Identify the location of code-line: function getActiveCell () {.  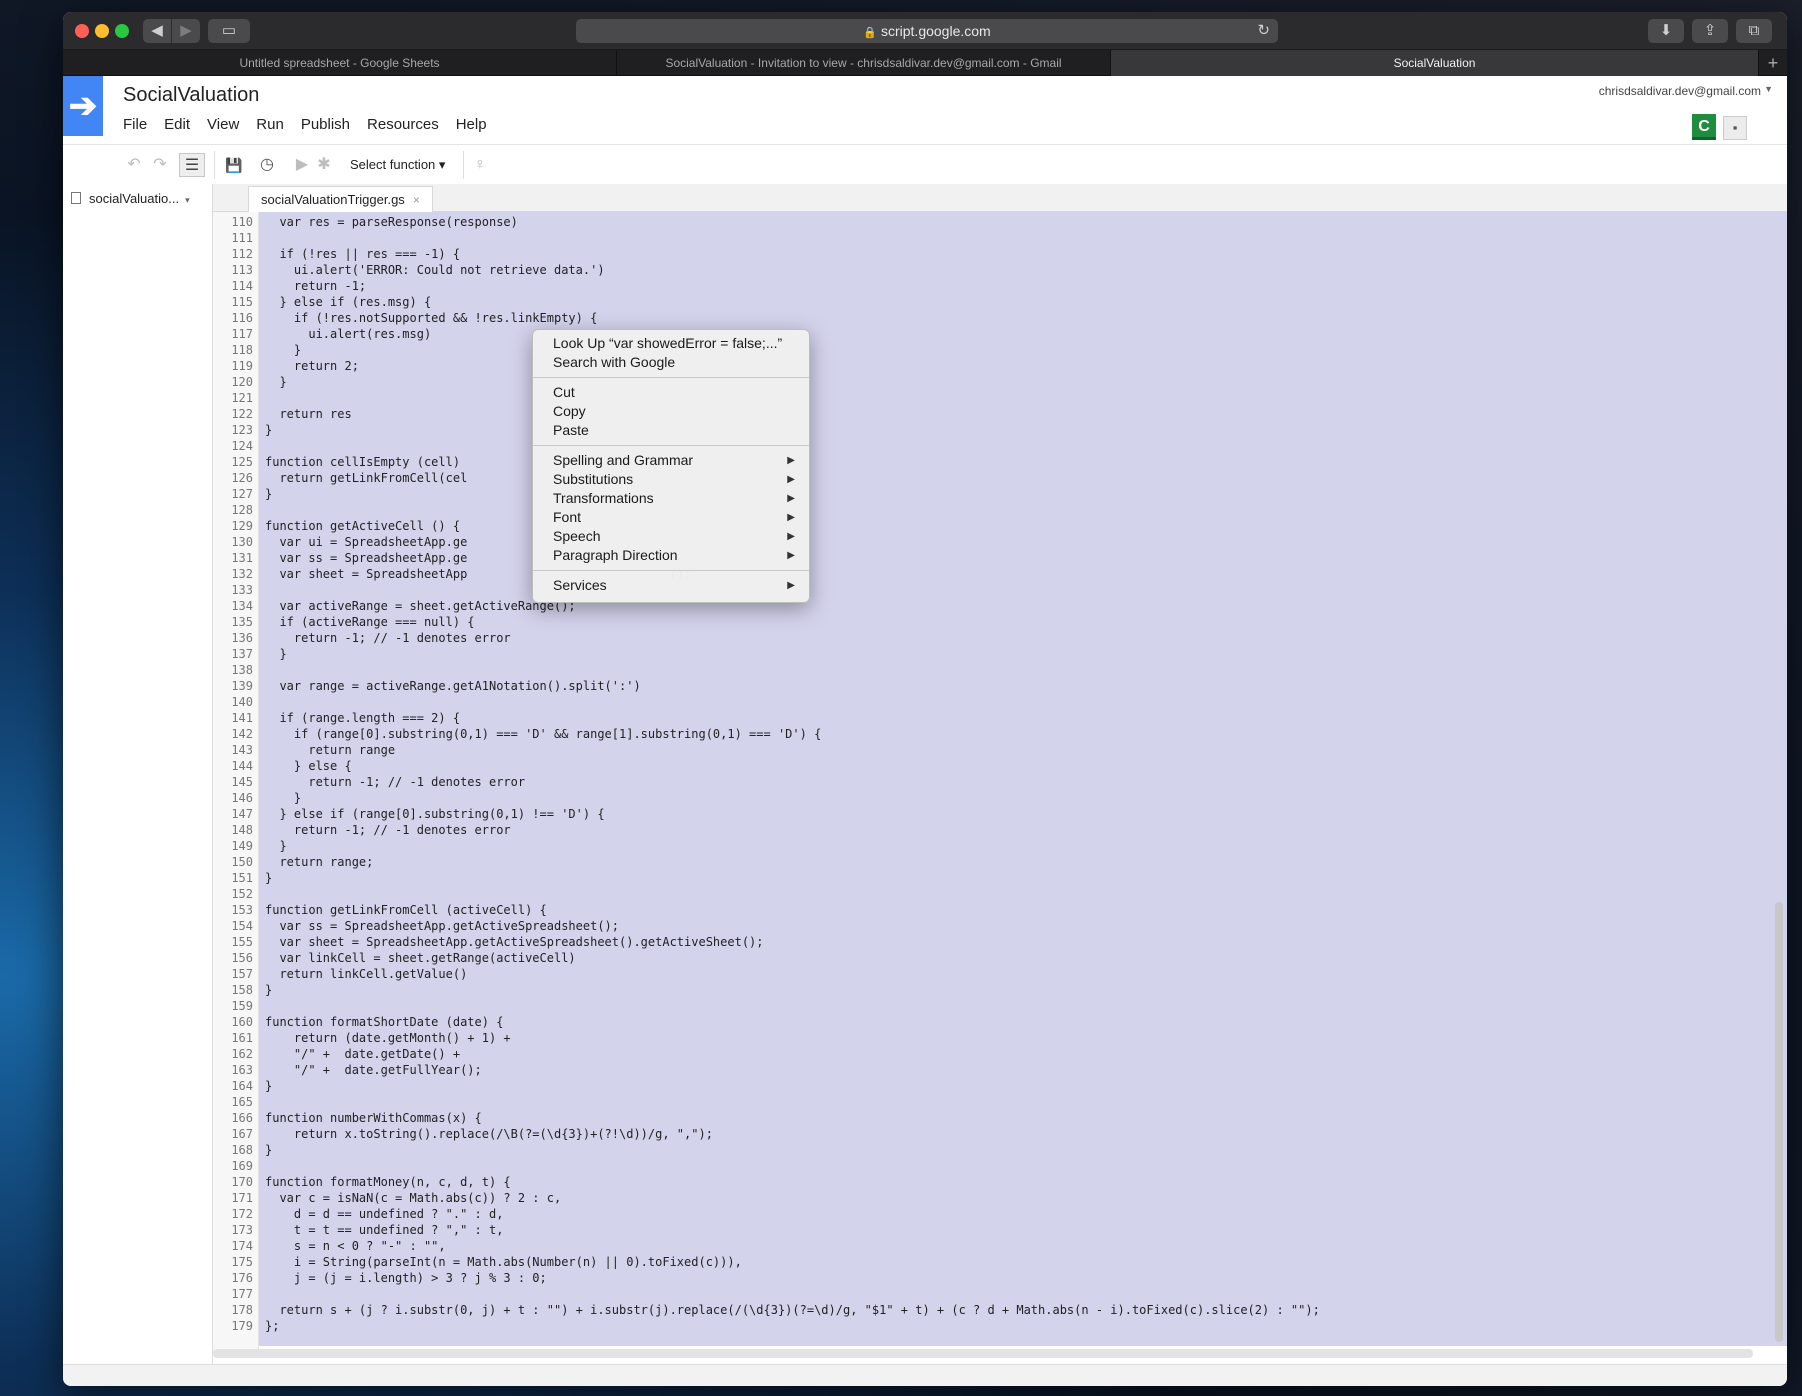
(362, 526).